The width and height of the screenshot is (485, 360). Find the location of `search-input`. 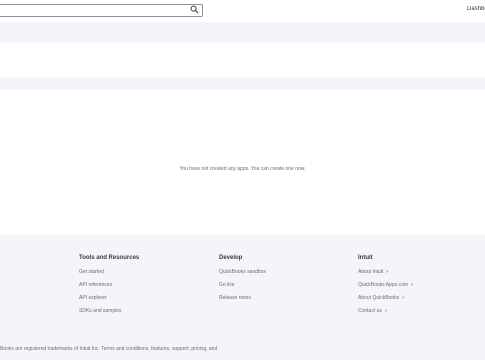

search-input is located at coordinates (101, 10).